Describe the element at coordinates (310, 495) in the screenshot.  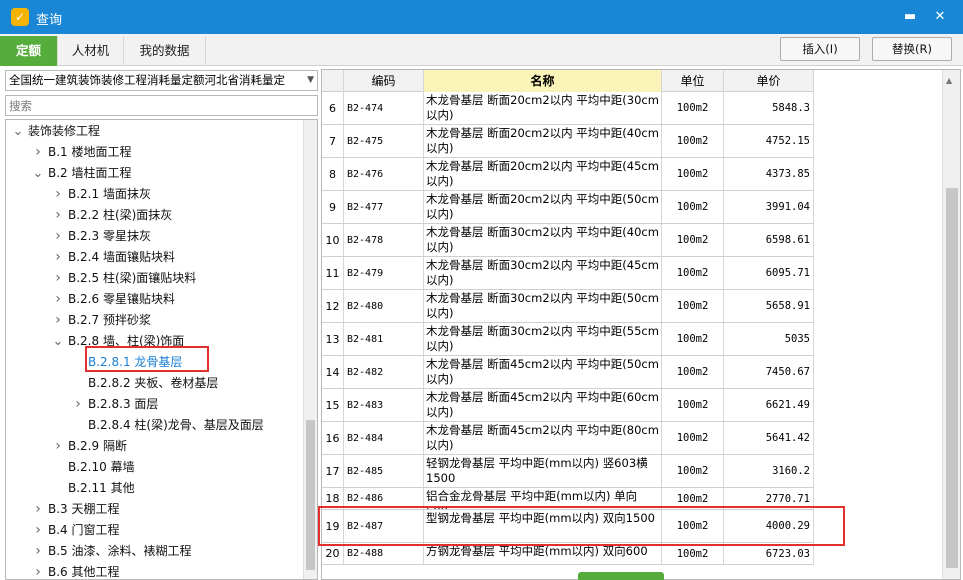
I see `tree-scrollbar-thumb` at that location.